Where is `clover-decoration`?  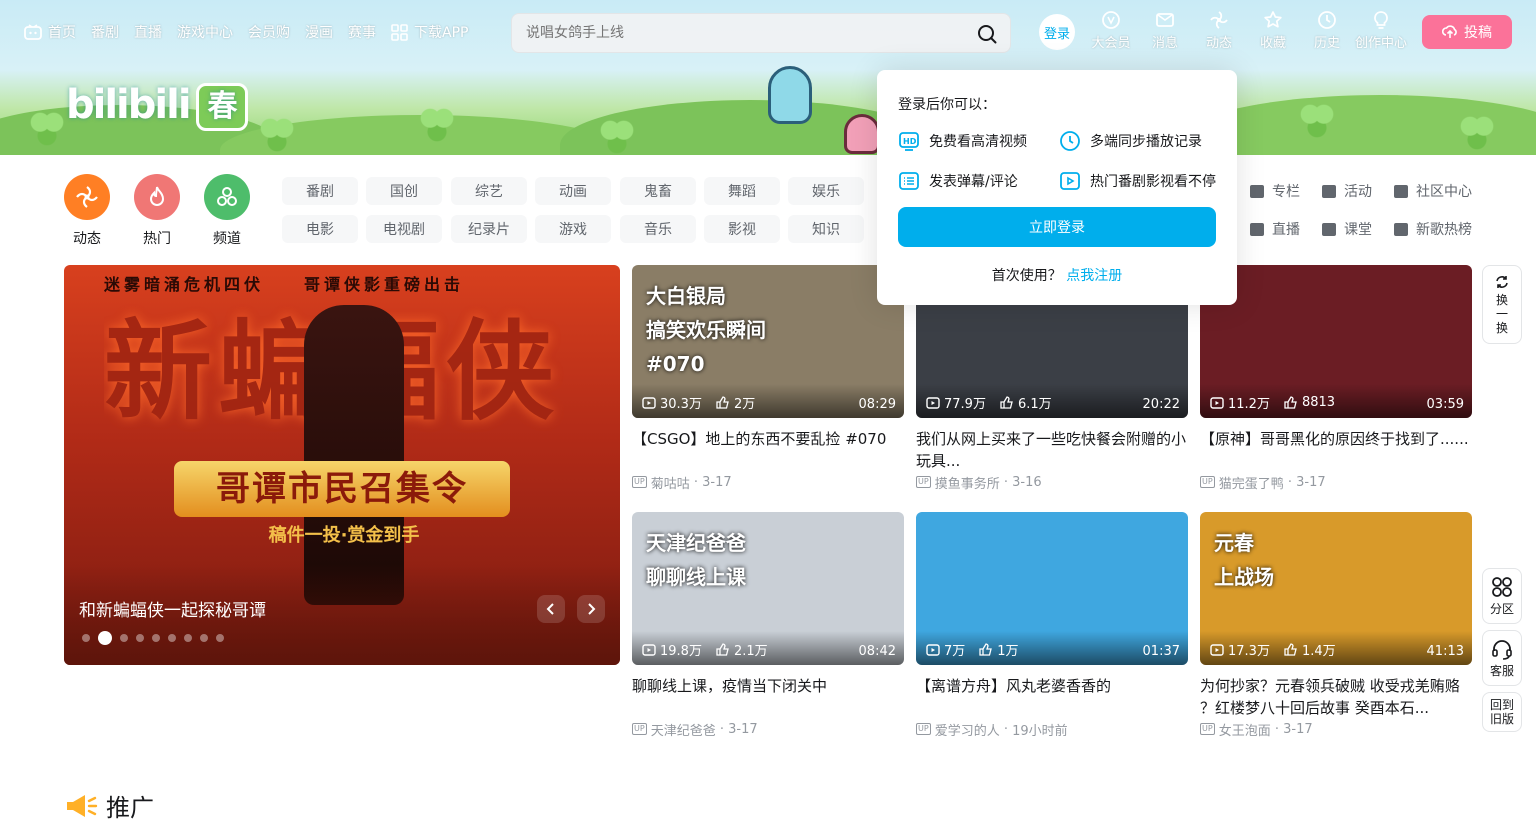
clover-decoration is located at coordinates (1477, 133).